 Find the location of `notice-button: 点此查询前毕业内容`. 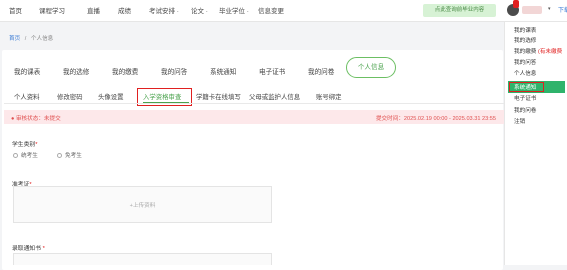

notice-button: 点此查询前毕业内容 is located at coordinates (459, 10).